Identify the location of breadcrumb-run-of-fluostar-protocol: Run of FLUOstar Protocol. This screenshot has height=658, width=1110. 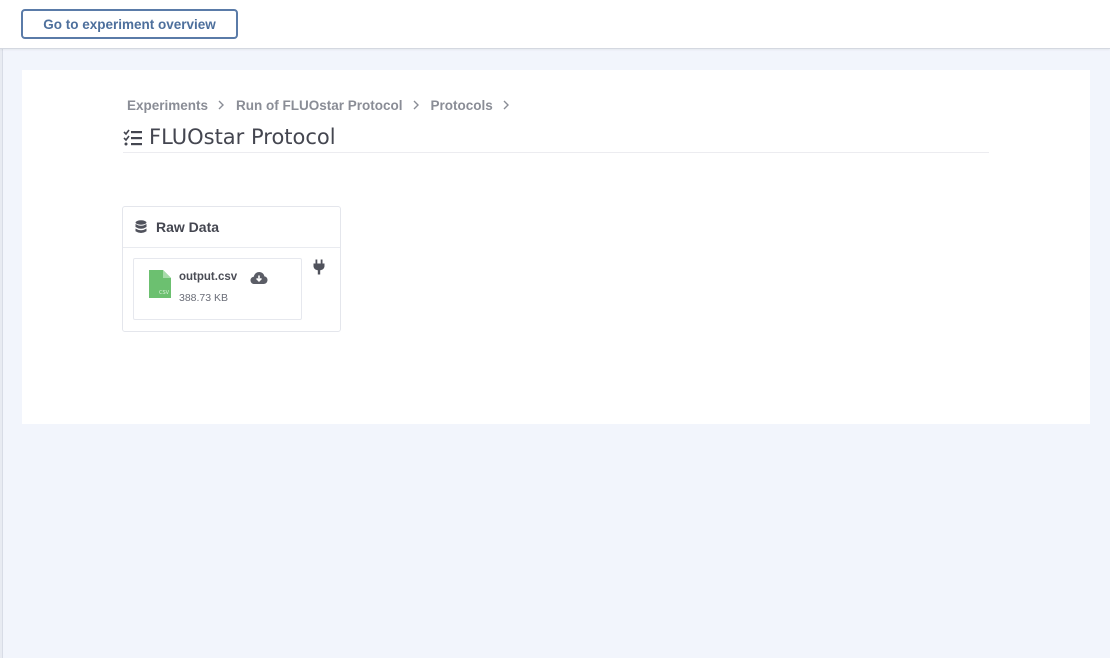
(319, 105).